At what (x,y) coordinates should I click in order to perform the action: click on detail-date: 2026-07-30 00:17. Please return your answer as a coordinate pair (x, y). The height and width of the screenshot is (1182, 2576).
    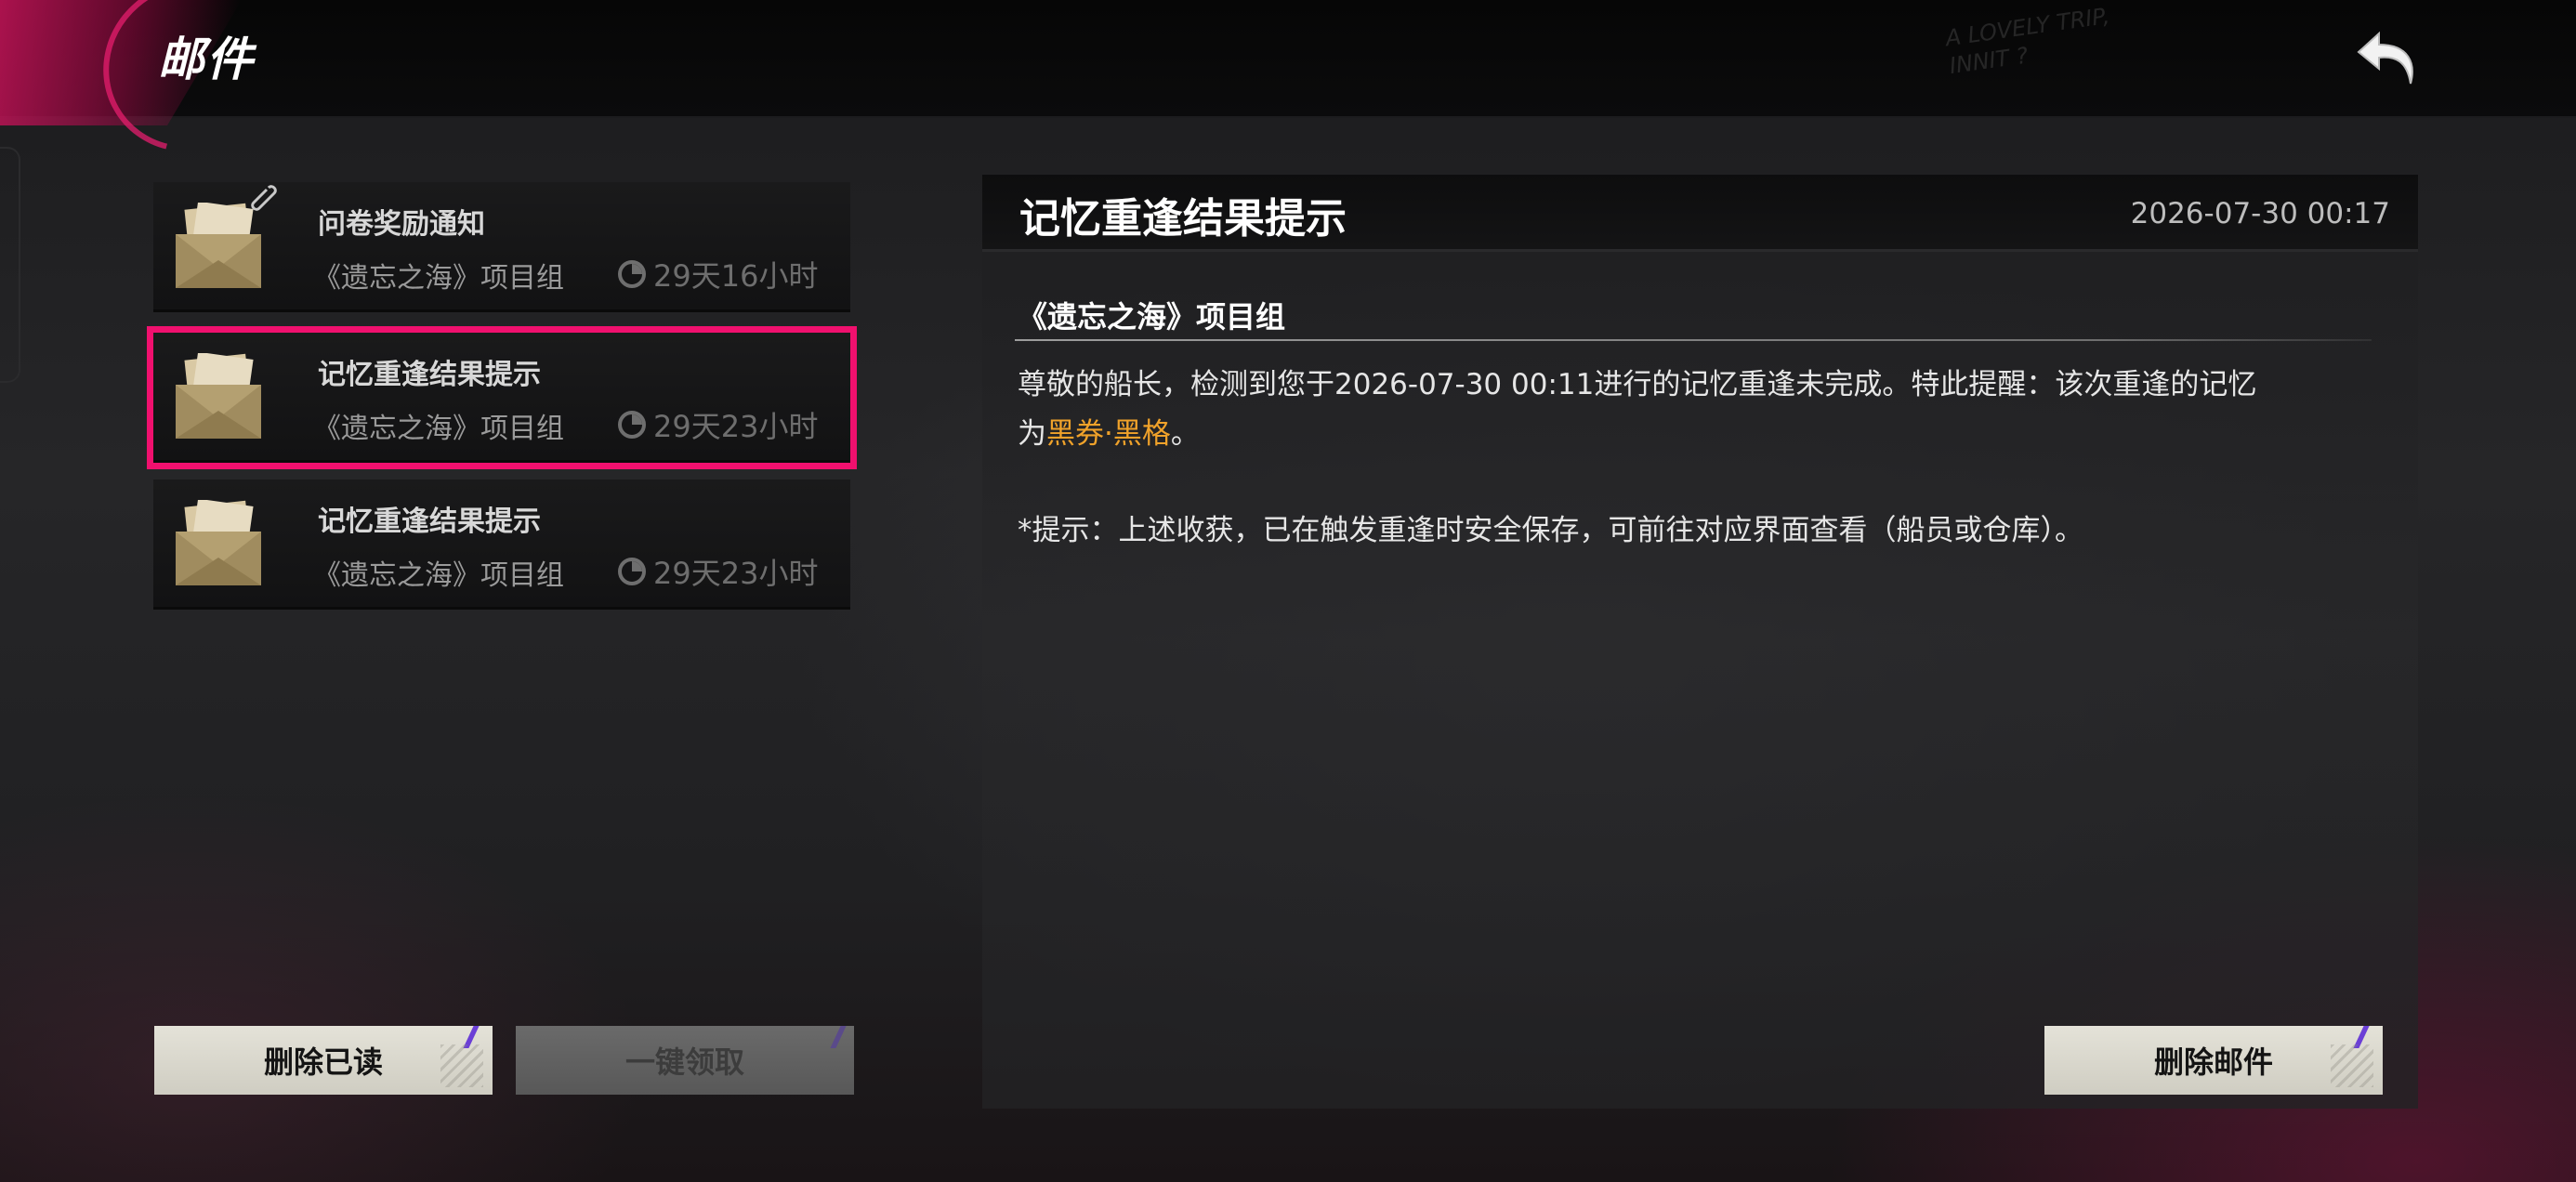
    Looking at the image, I should click on (2260, 213).